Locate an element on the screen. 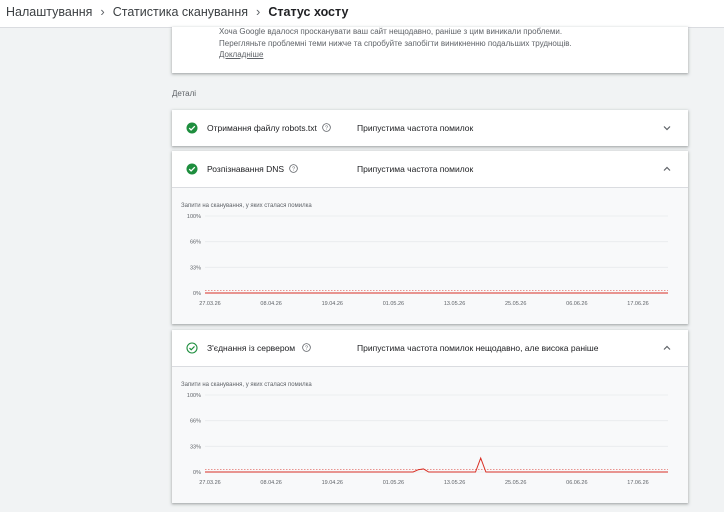 The image size is (724, 512). learn-more-link: Докладніше is located at coordinates (241, 54).